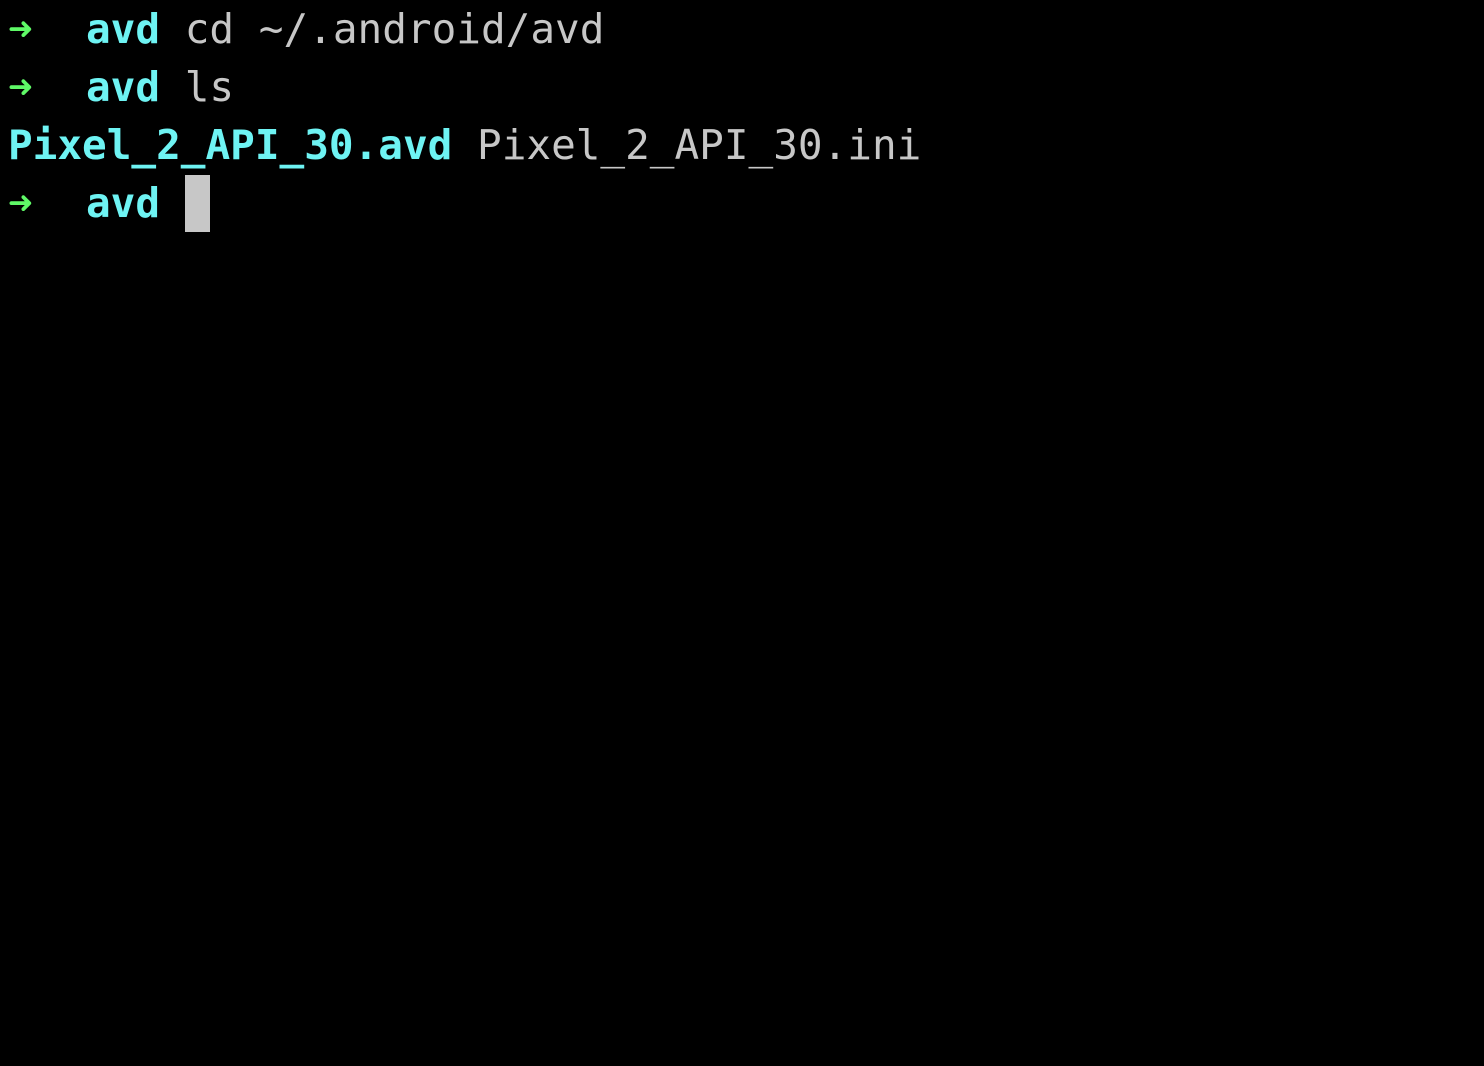  Describe the element at coordinates (394, 29) in the screenshot. I see `command-text: cd ~/.android/avd` at that location.